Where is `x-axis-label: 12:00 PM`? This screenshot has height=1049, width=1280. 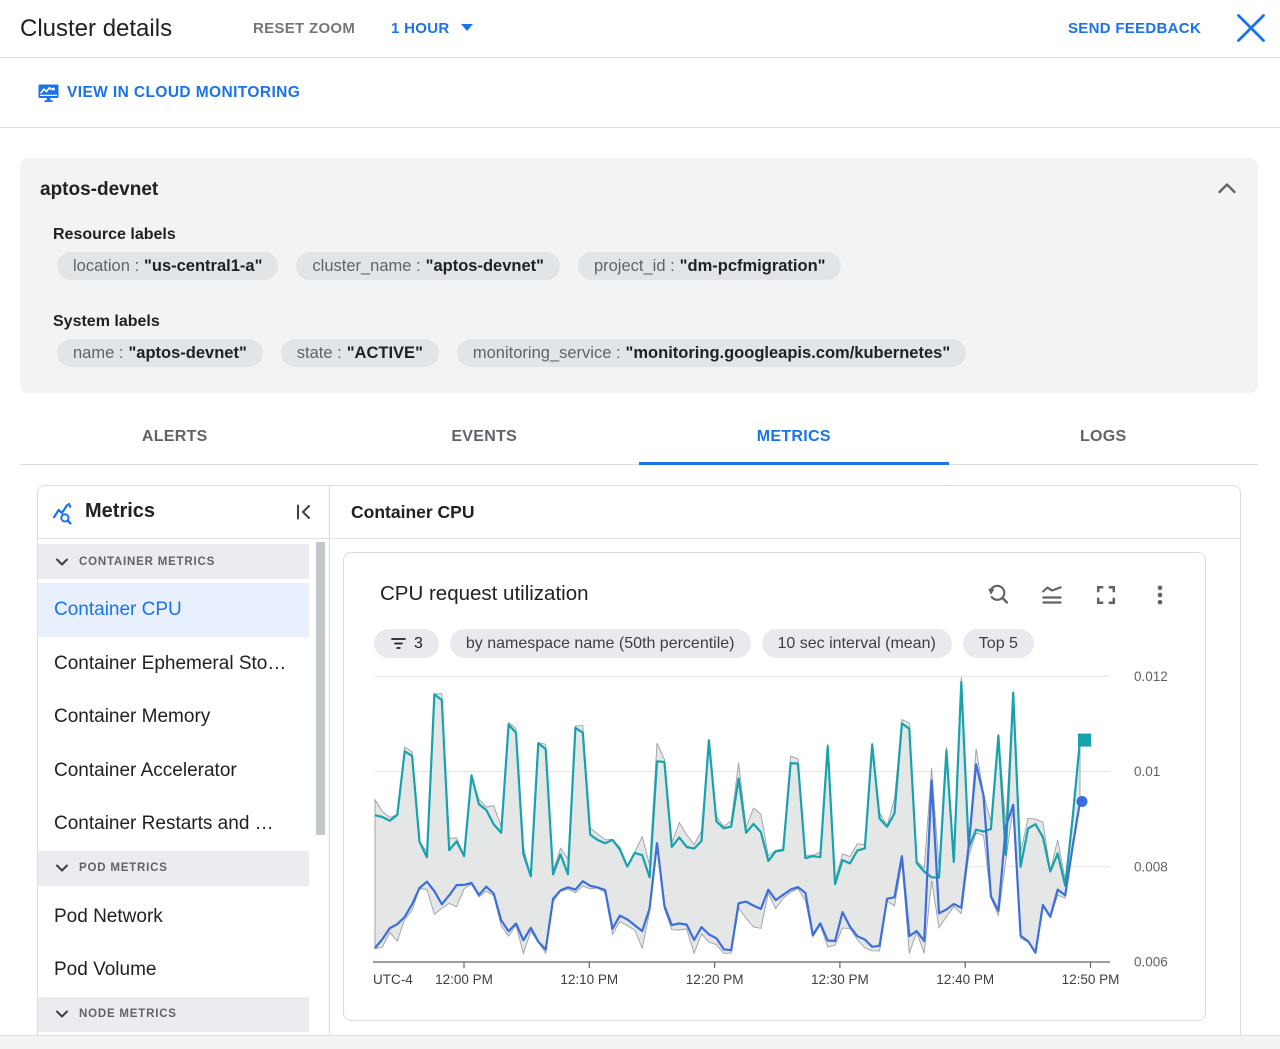
x-axis-label: 12:00 PM is located at coordinates (464, 979).